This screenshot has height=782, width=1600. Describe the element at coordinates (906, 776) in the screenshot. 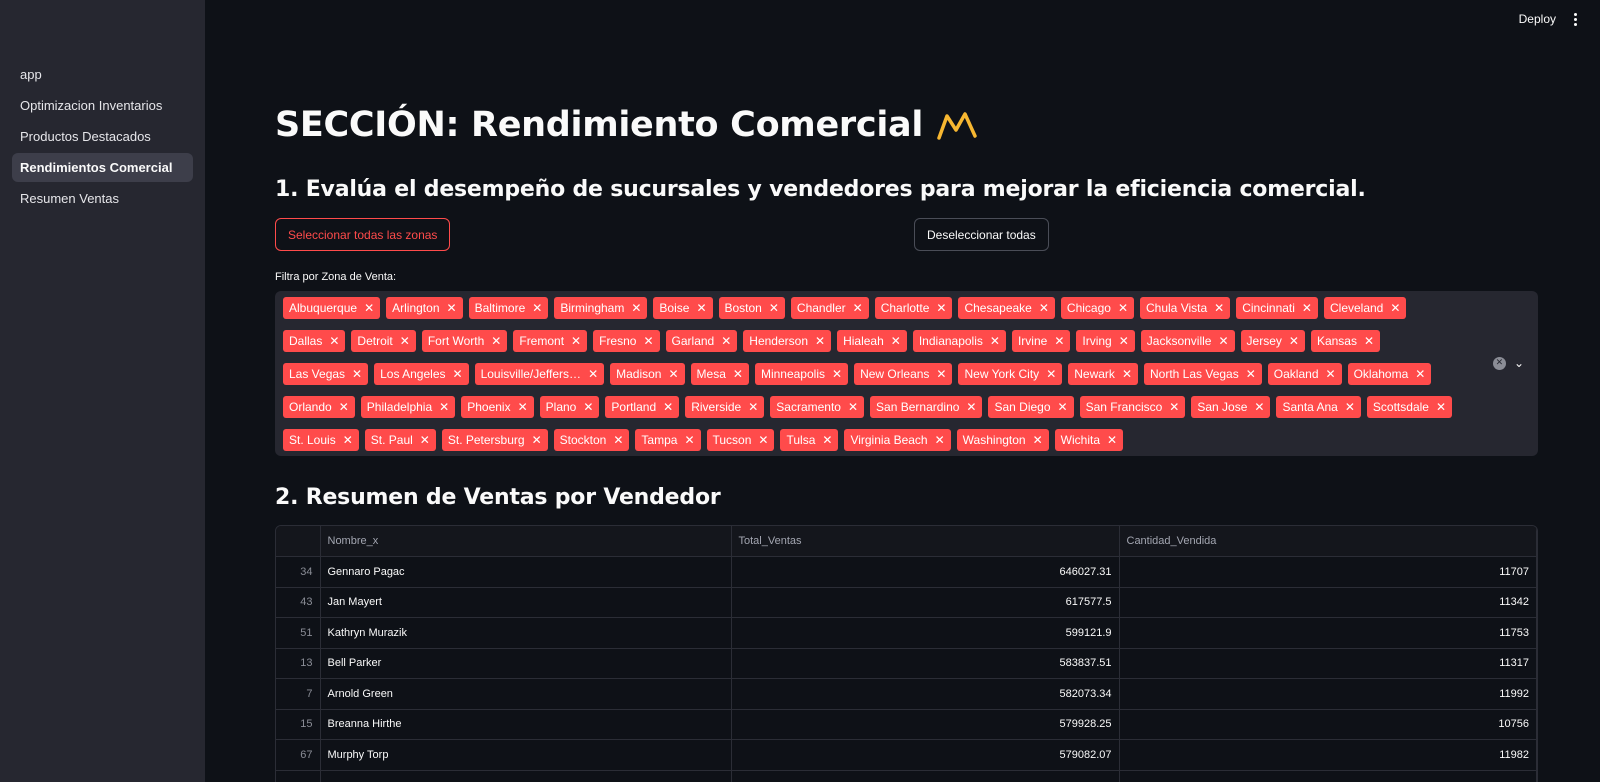

I see `table-row` at that location.